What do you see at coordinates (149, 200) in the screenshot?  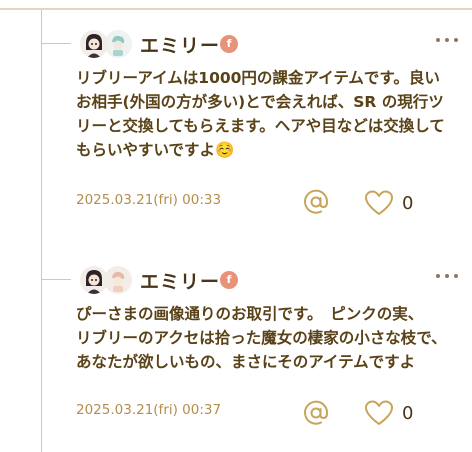 I see `comment-timestamp: 2025.03.21(fri) 00:33` at bounding box center [149, 200].